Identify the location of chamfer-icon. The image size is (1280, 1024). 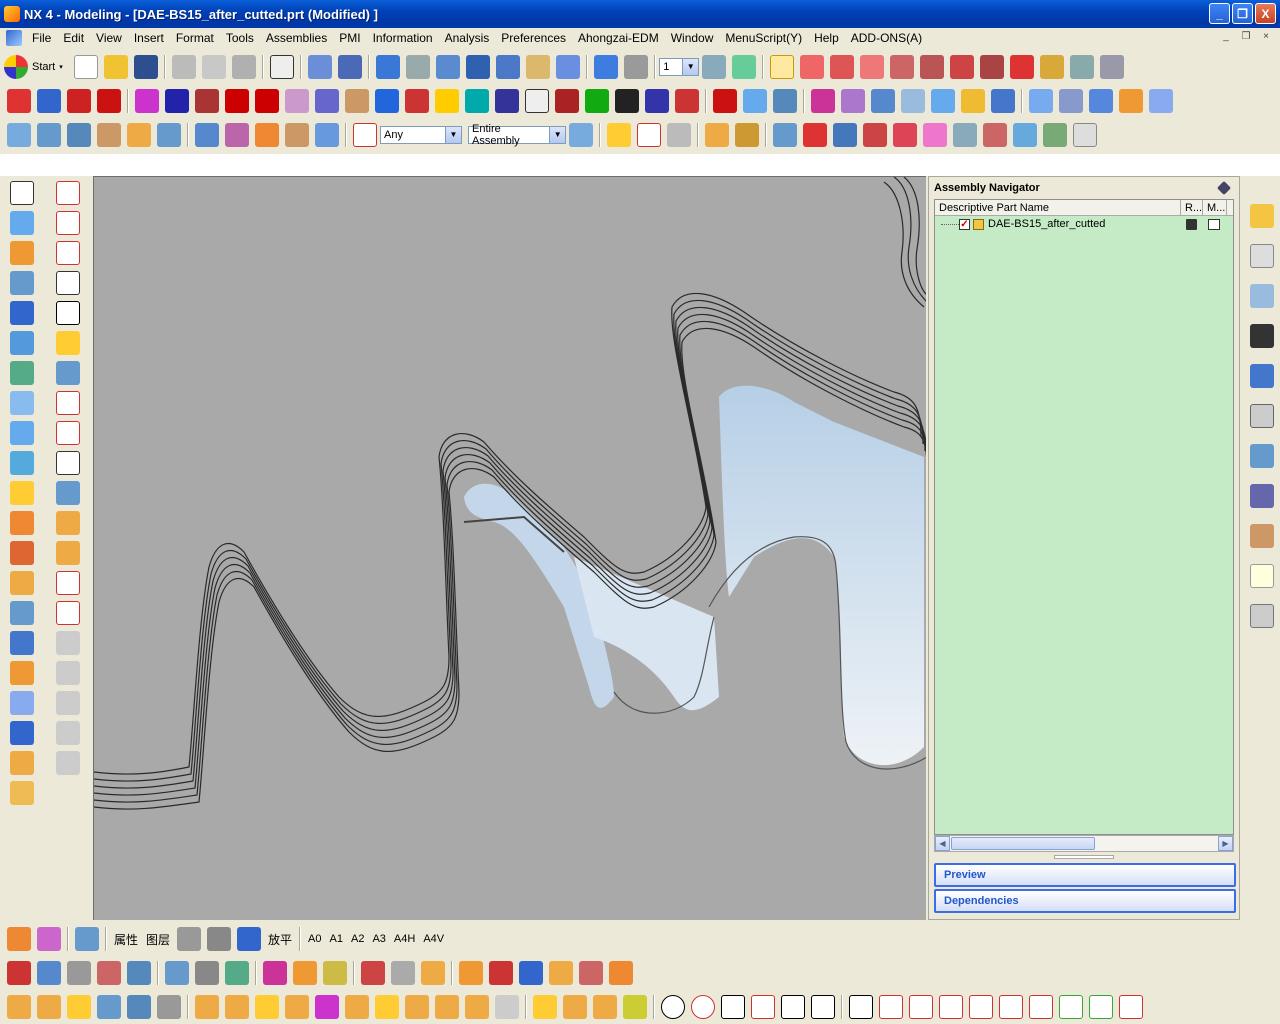
(297, 135).